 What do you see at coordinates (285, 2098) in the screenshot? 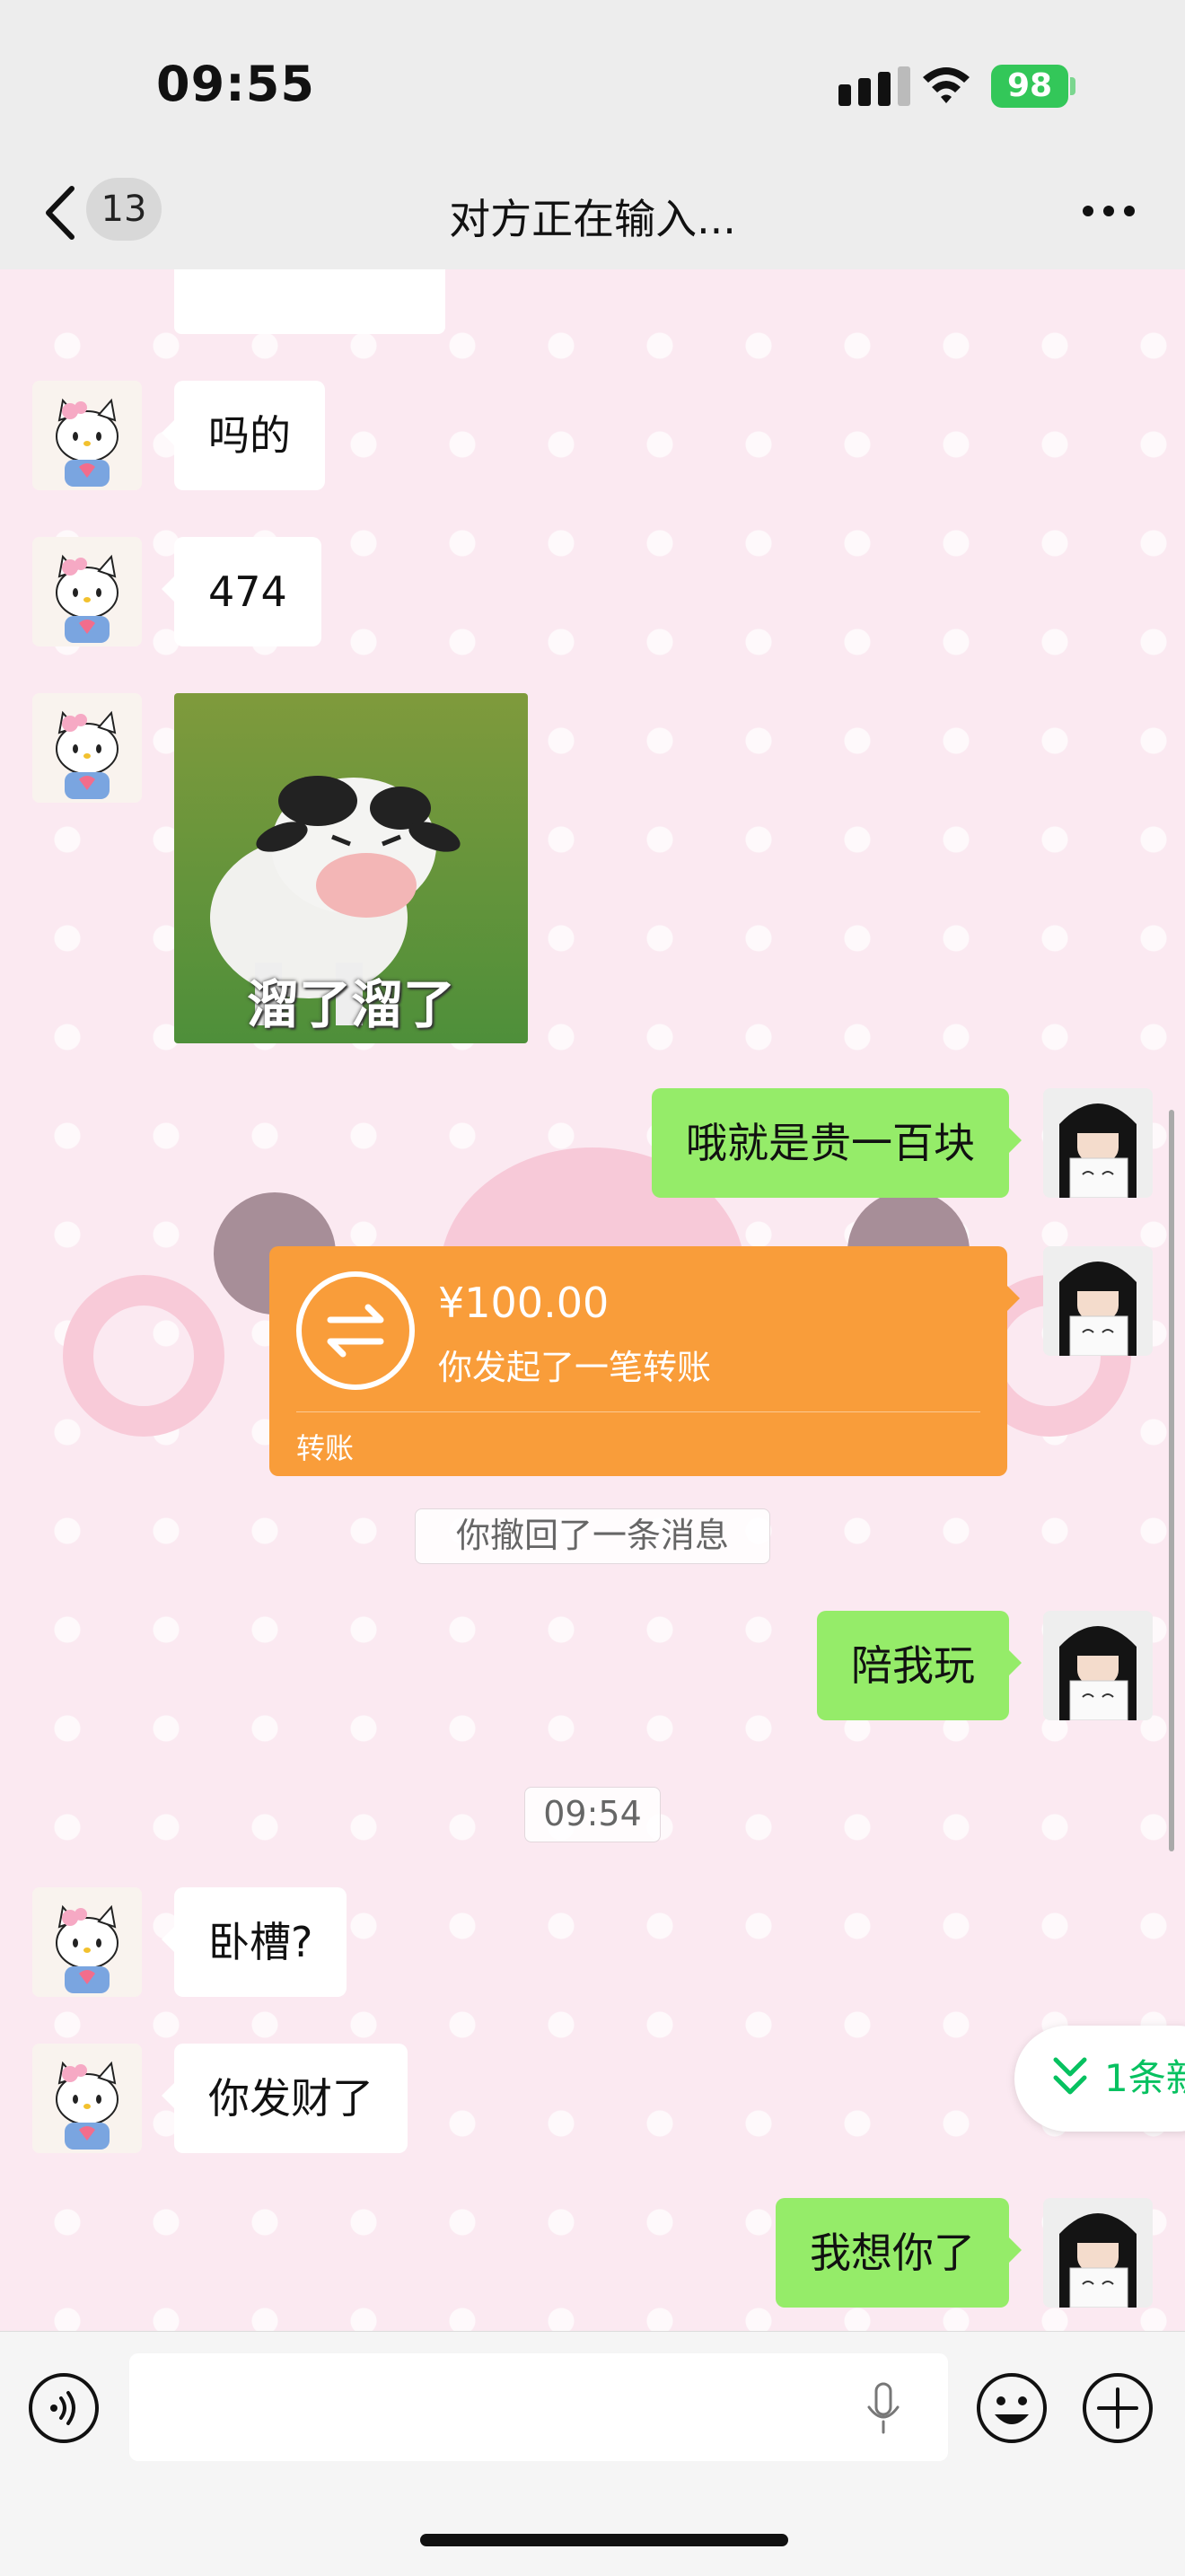
I see `message-incoming: 你发财了` at bounding box center [285, 2098].